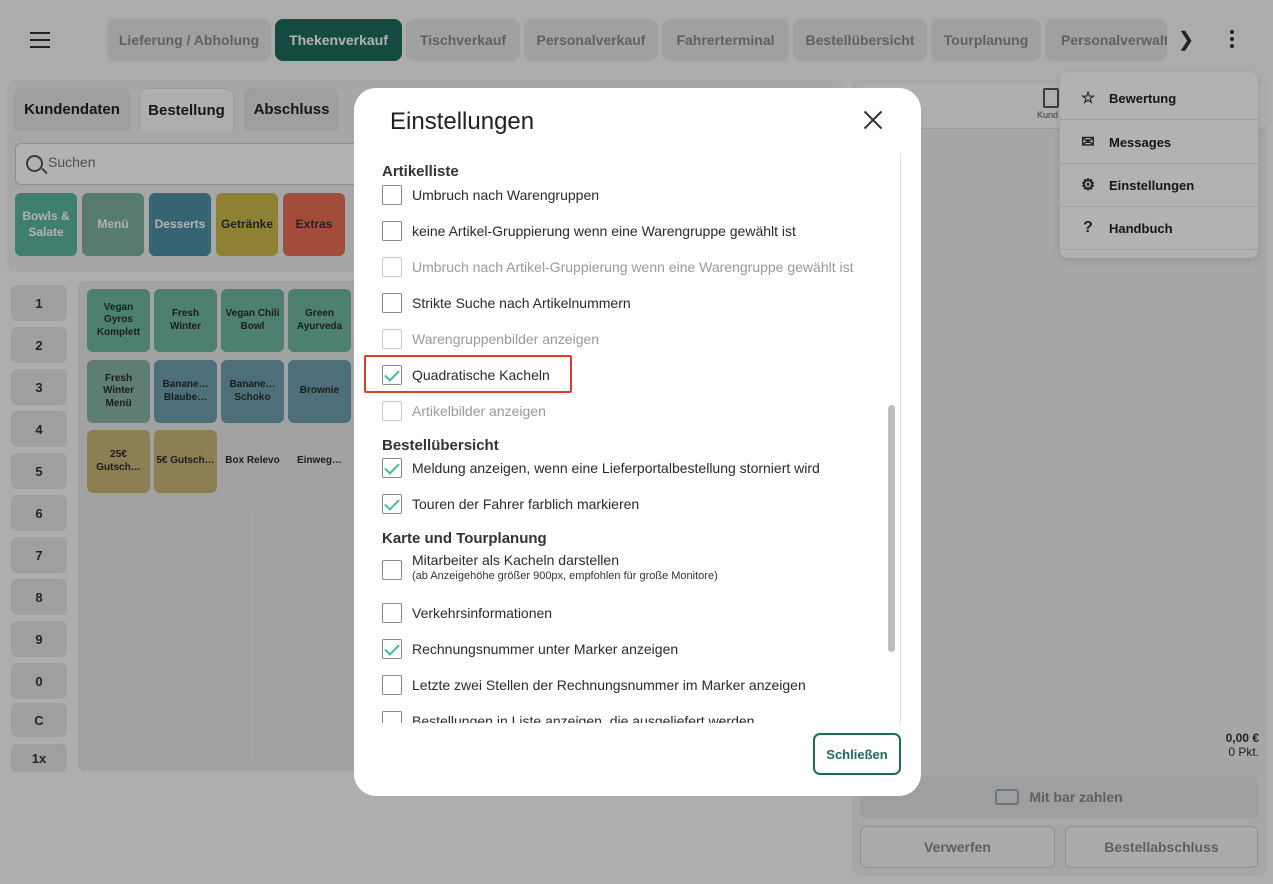  Describe the element at coordinates (521, 303) in the screenshot. I see `option-label: Strikte Suche nach Artikelnummern` at that location.